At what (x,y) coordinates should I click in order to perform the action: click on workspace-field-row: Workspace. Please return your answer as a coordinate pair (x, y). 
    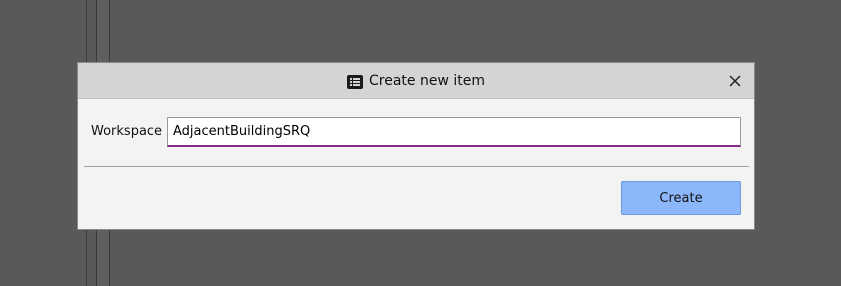
    Looking at the image, I should click on (416, 132).